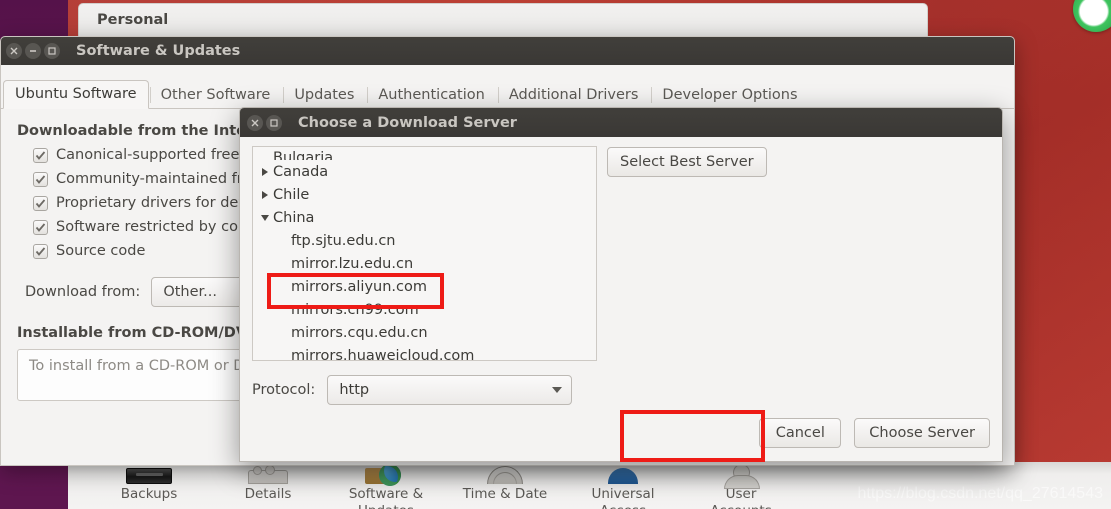  Describe the element at coordinates (424, 309) in the screenshot. I see `list-item: mirrors.cn99.com` at that location.